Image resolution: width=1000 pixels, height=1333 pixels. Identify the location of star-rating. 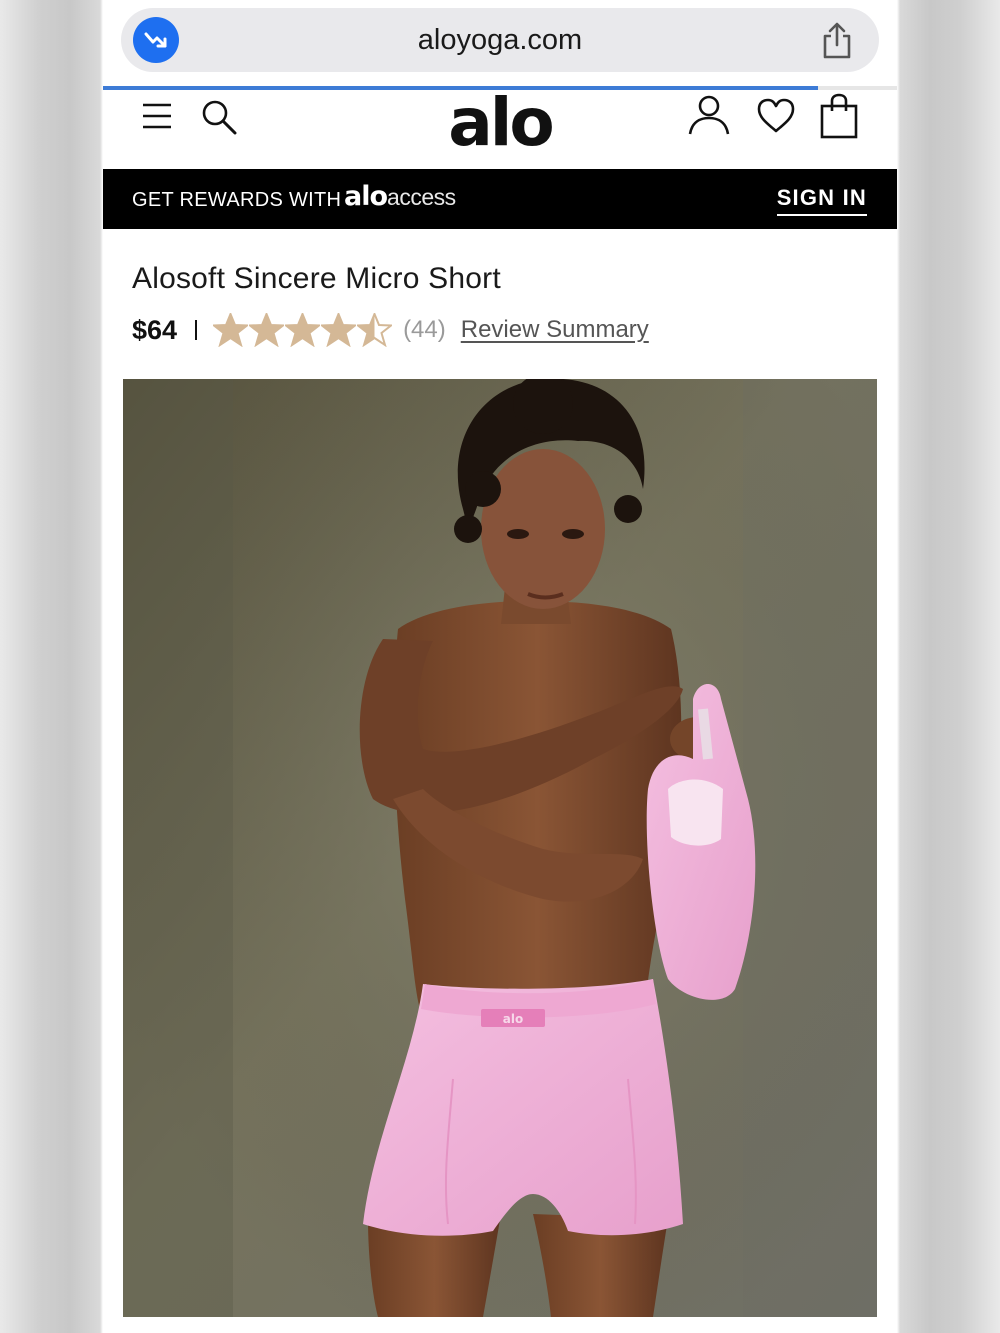
(303, 330).